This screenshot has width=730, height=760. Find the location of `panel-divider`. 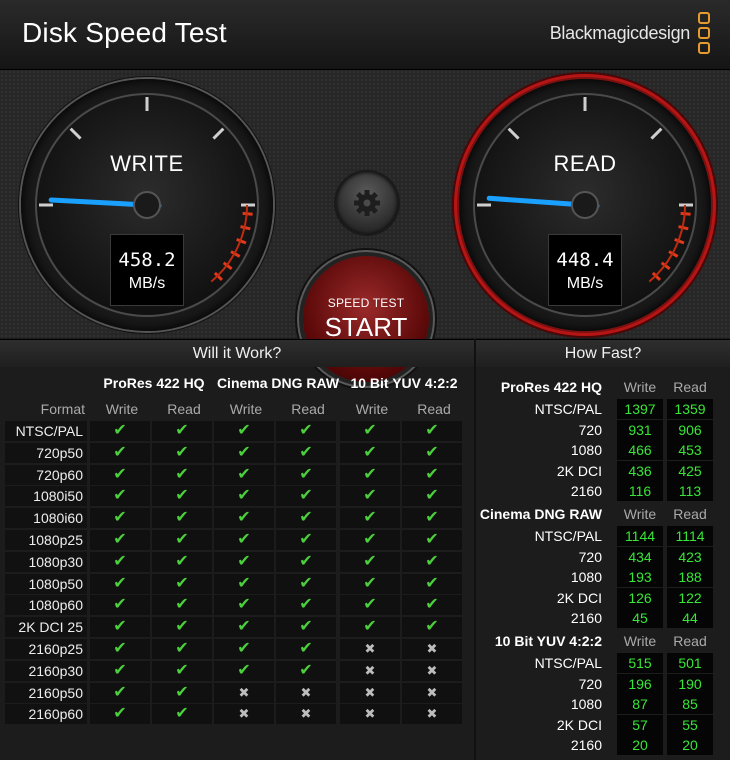

panel-divider is located at coordinates (475, 549).